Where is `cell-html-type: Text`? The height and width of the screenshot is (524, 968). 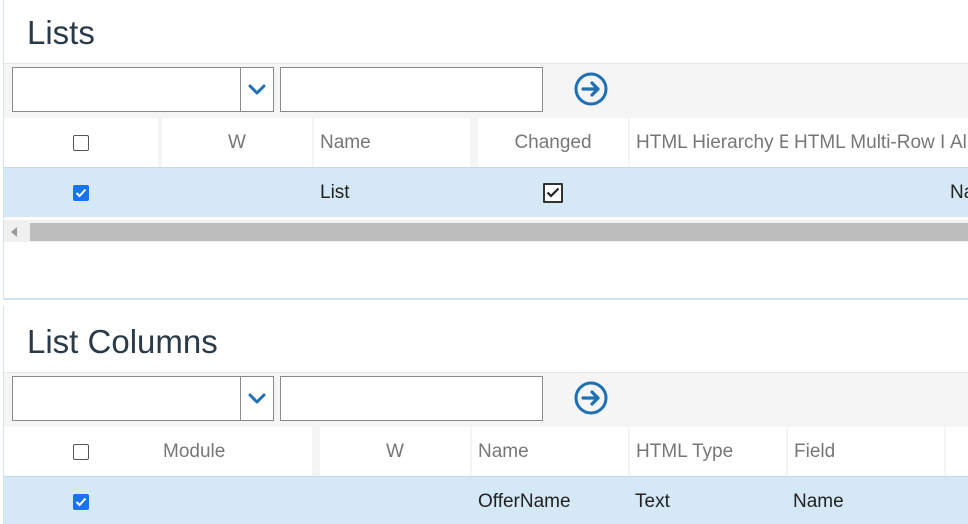
cell-html-type: Text is located at coordinates (652, 501).